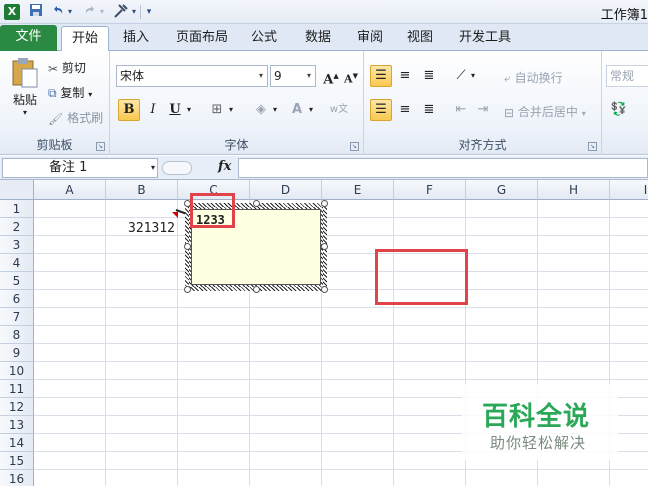 This screenshot has height=486, width=648. What do you see at coordinates (278, 76) in the screenshot?
I see `font-size-value: 9` at bounding box center [278, 76].